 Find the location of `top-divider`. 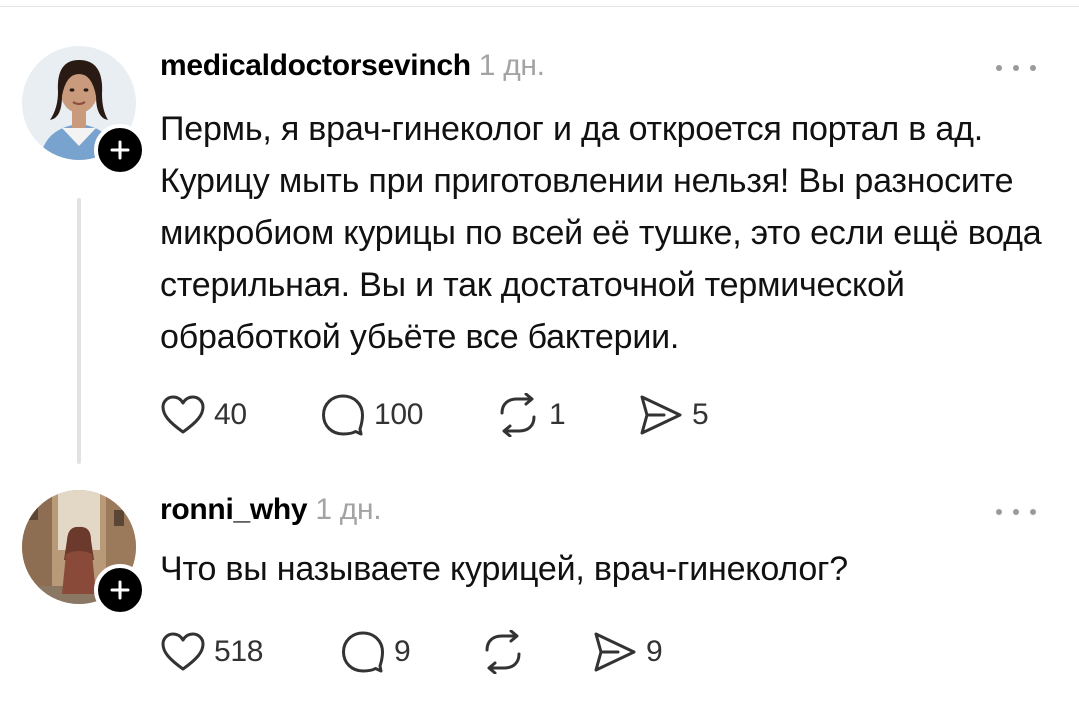

top-divider is located at coordinates (539, 6).